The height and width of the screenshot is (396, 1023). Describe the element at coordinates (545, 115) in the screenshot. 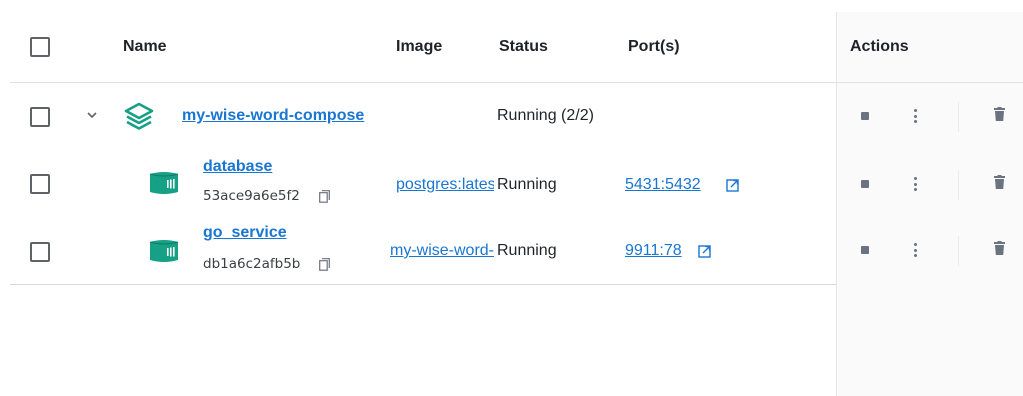

I see `status-text: Running (2/2)` at that location.